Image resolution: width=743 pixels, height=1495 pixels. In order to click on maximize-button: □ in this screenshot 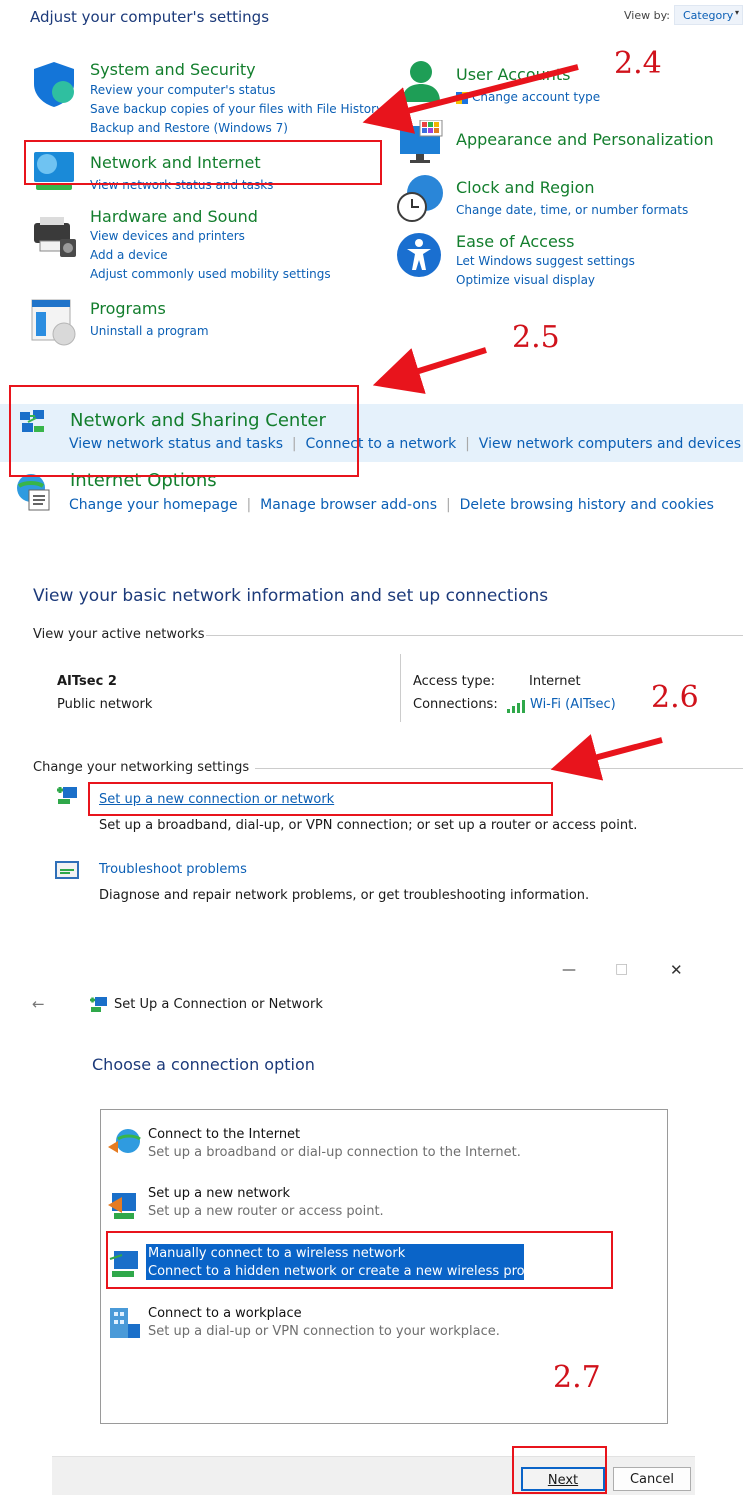, I will do `click(621, 969)`.